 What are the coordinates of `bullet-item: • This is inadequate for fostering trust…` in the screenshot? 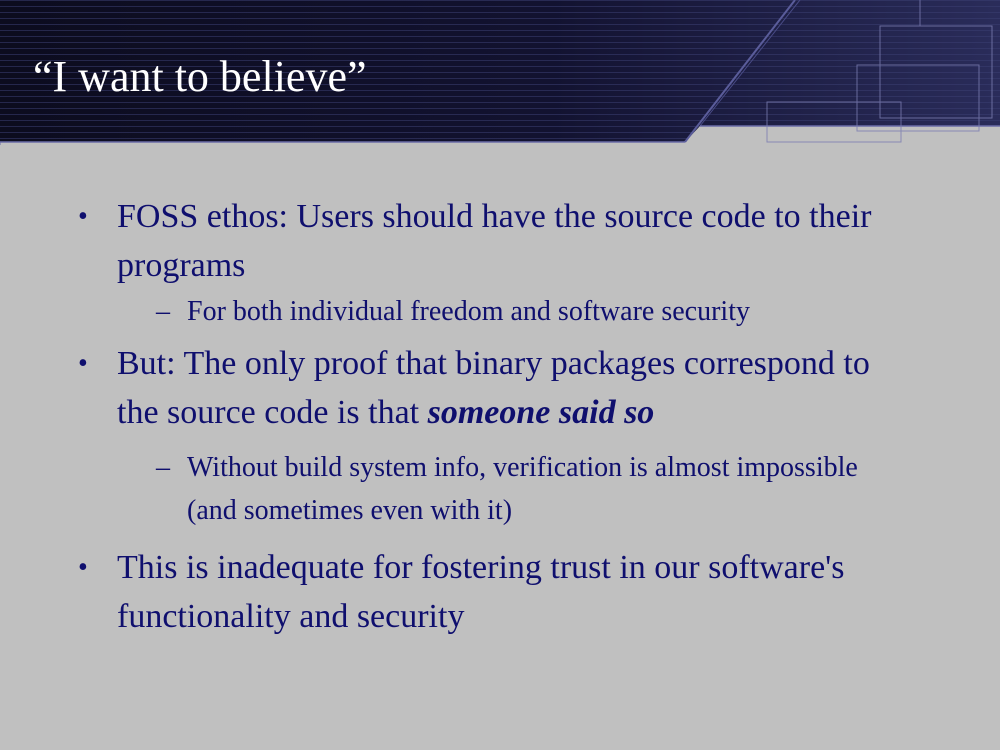 It's located at (493, 592).